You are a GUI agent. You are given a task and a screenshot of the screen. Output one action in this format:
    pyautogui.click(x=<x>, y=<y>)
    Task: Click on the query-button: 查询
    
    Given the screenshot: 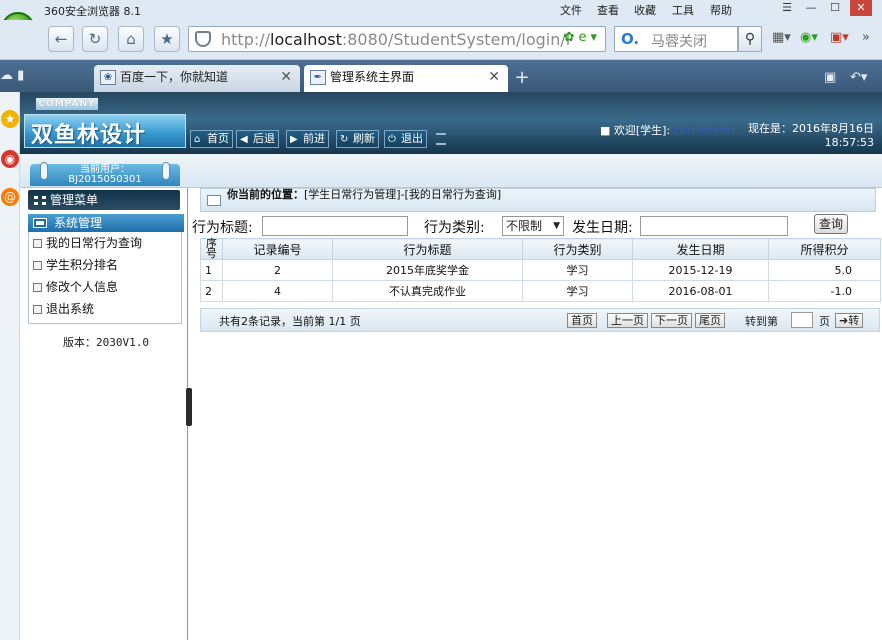 What is the action you would take?
    pyautogui.click(x=831, y=224)
    